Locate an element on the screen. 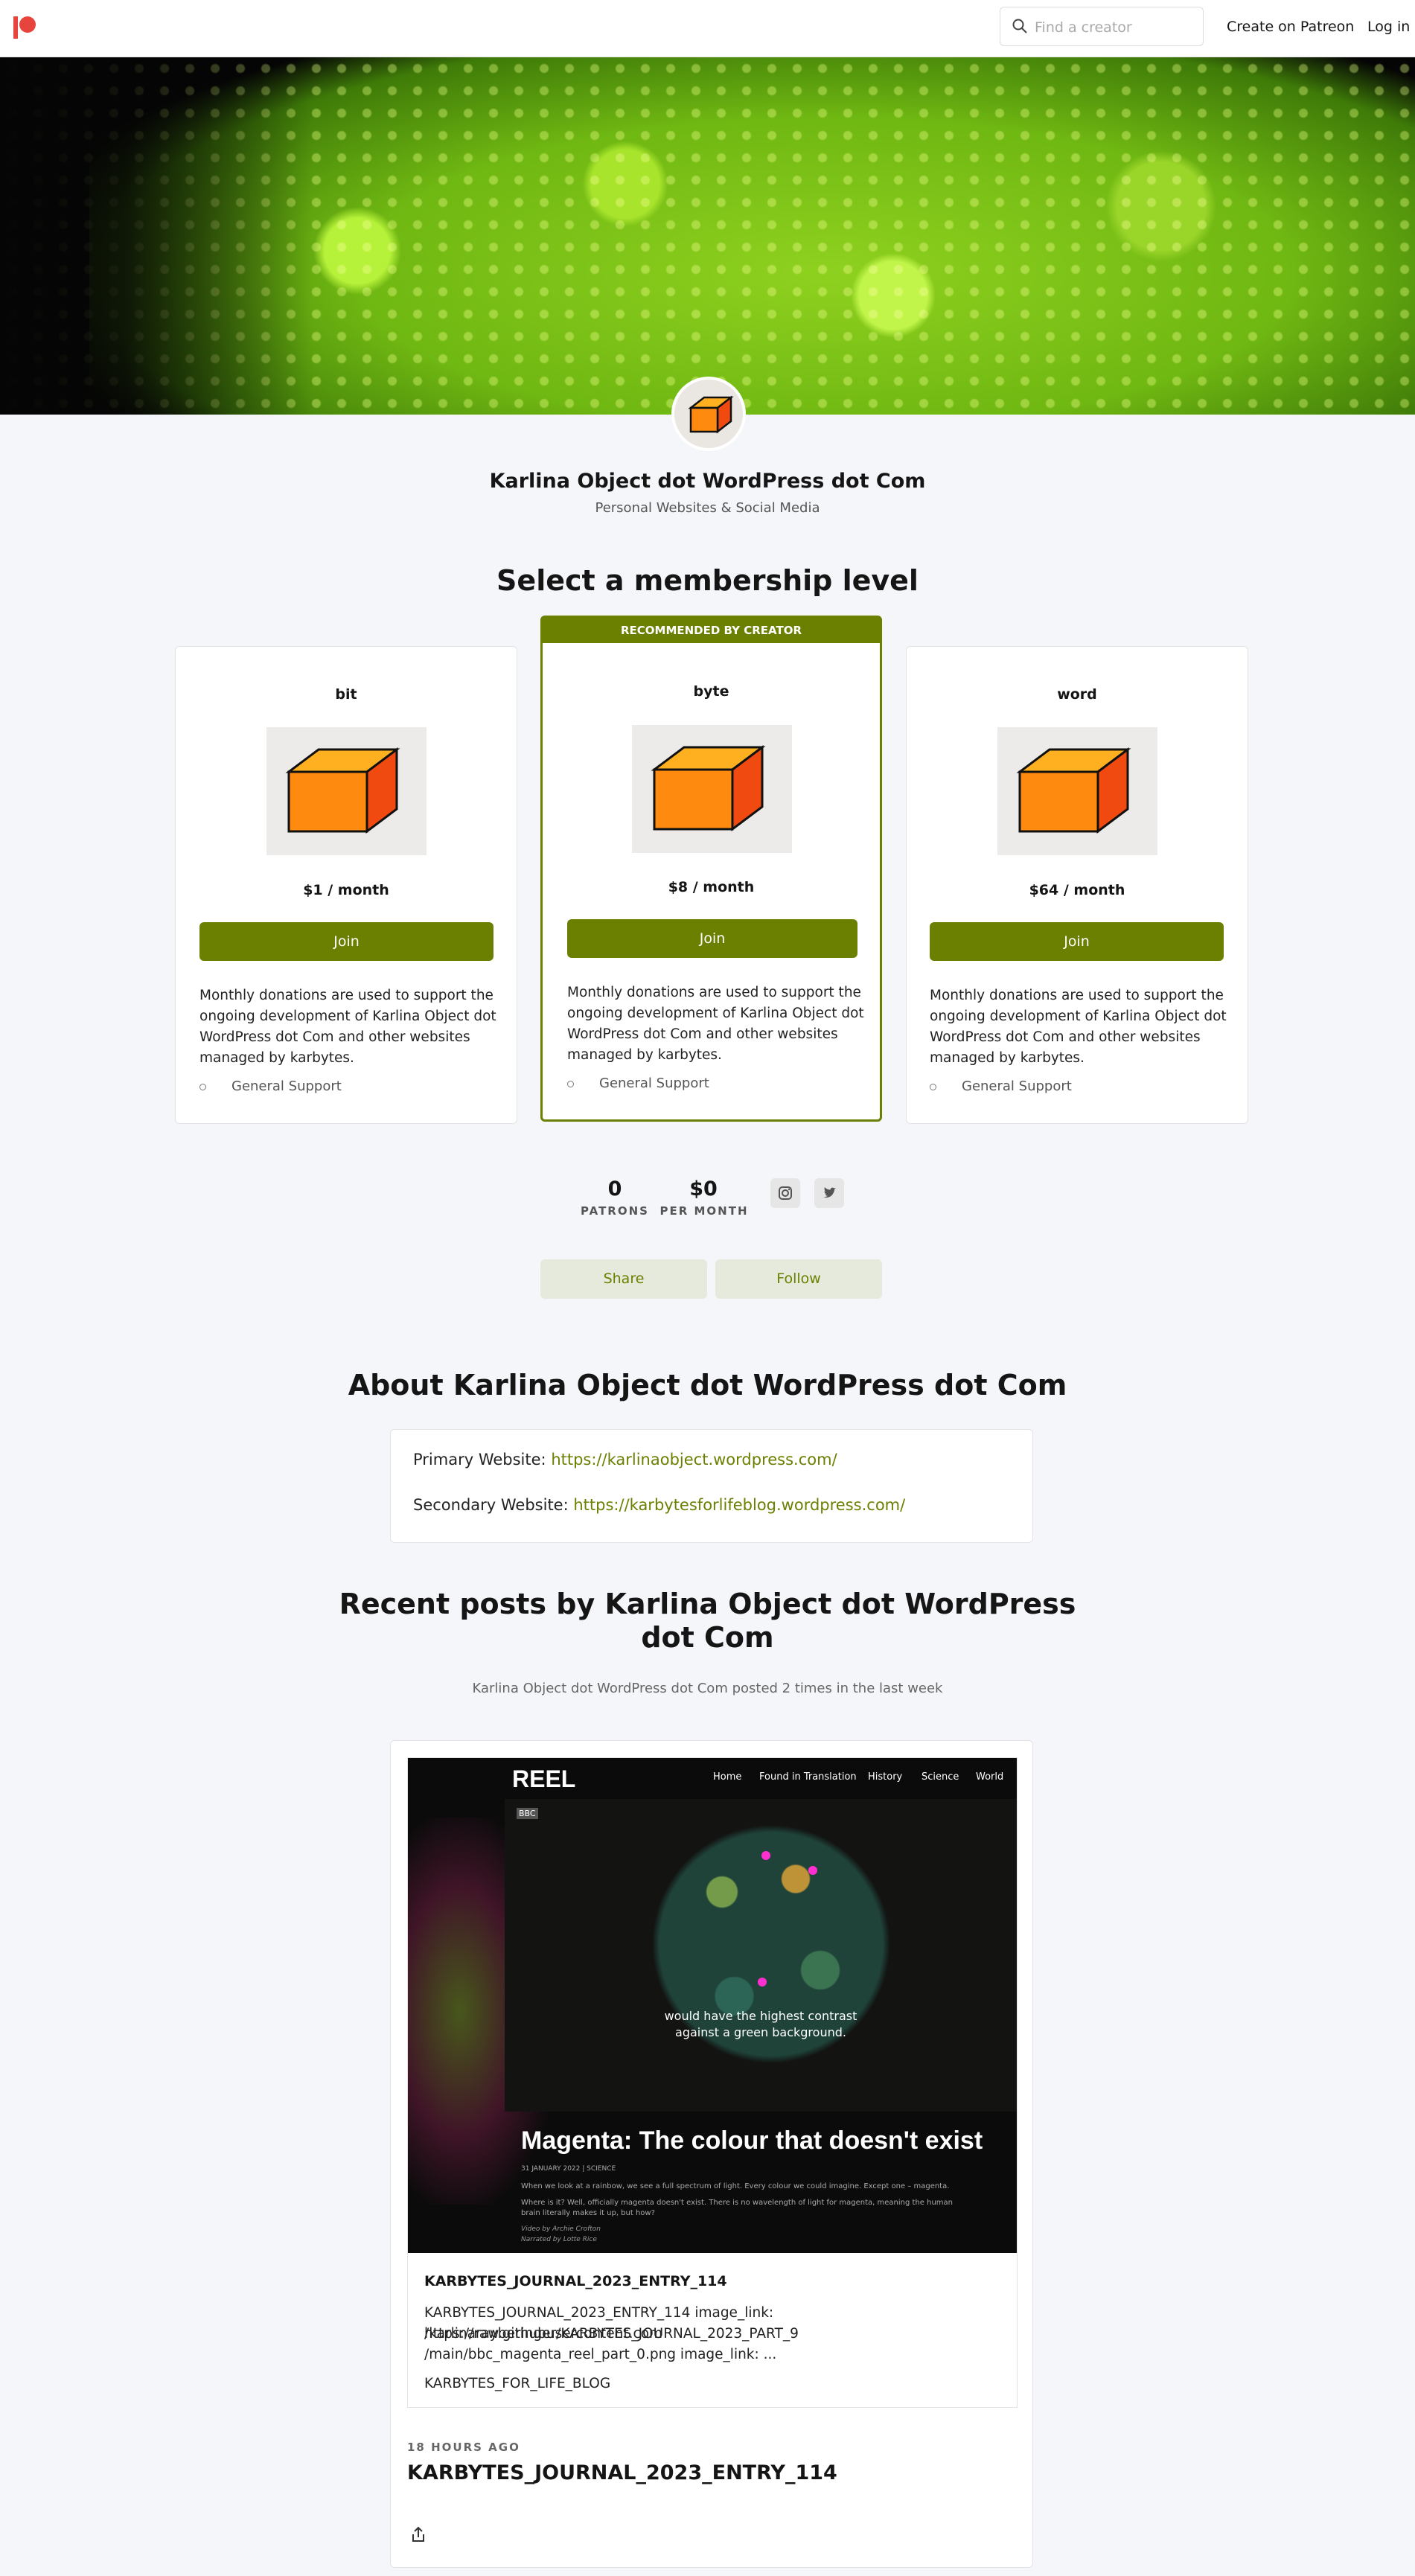 This screenshot has width=1415, height=2576. twitter-link is located at coordinates (829, 1193).